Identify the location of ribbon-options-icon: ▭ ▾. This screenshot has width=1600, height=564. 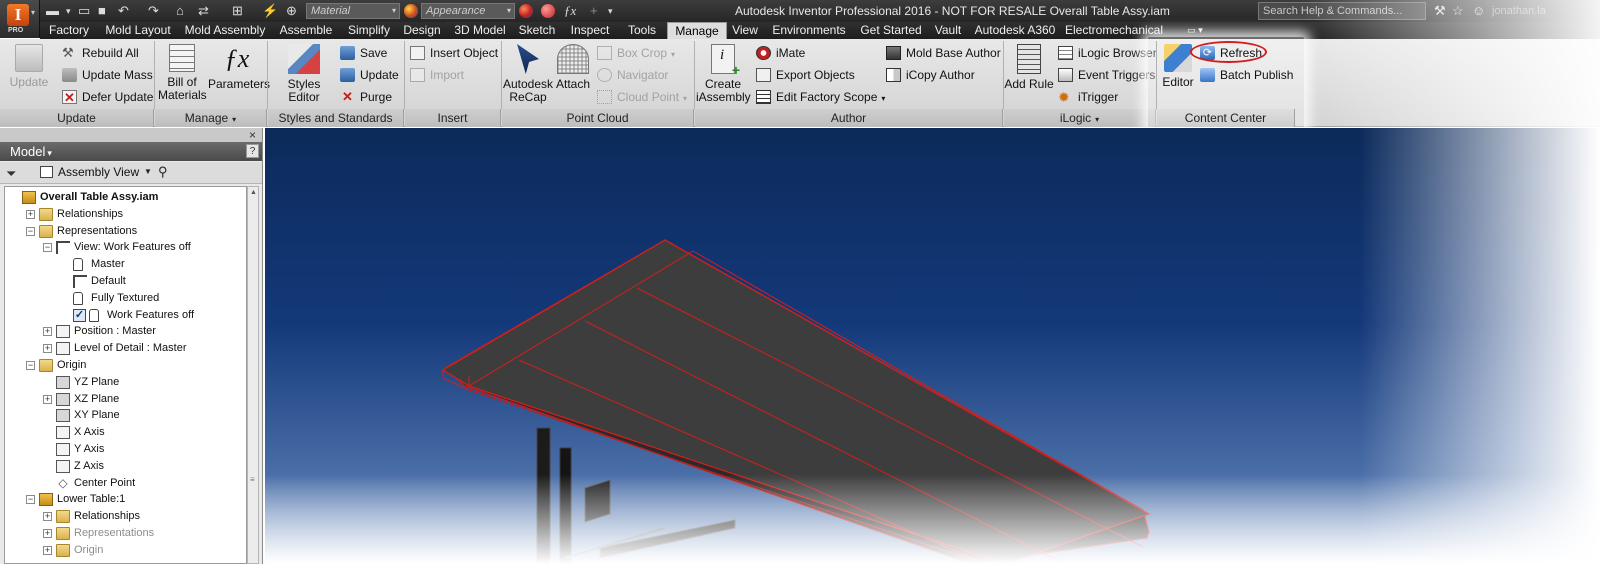
(1195, 30).